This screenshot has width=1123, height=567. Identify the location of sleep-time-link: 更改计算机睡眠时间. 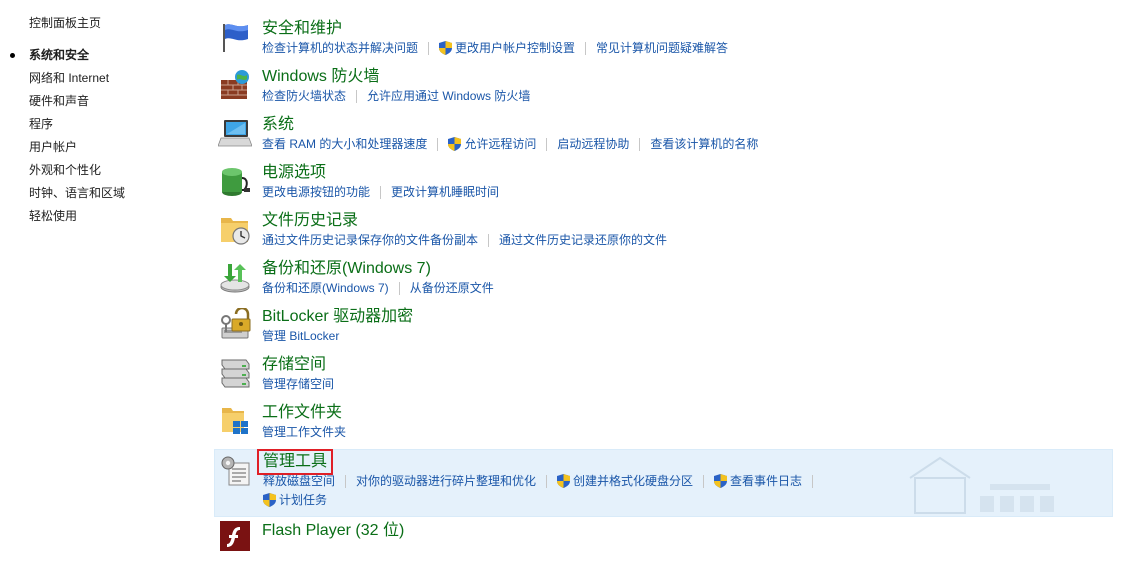
(445, 192).